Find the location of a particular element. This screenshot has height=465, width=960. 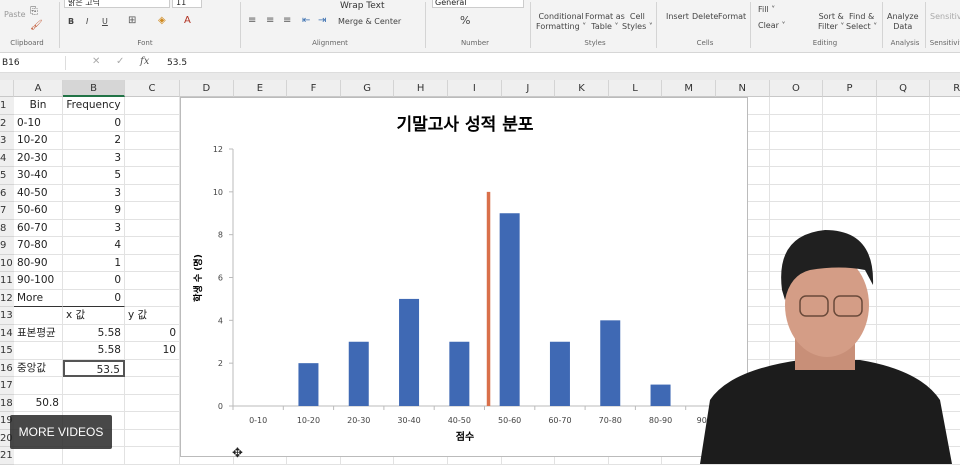

cell-Q3 is located at coordinates (903, 141).